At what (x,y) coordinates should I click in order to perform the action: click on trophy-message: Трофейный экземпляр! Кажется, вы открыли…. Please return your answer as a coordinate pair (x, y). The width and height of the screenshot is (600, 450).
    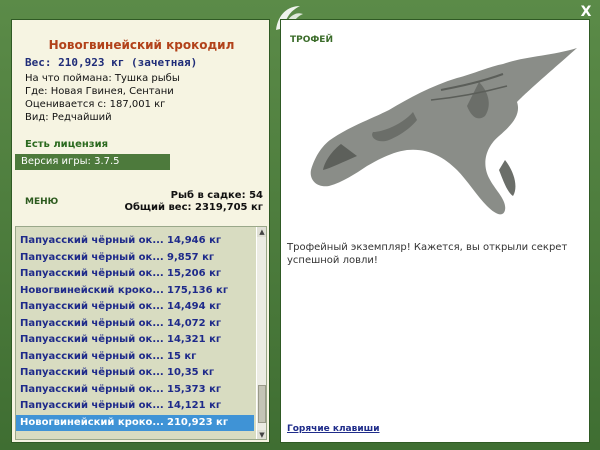
    Looking at the image, I should click on (427, 254).